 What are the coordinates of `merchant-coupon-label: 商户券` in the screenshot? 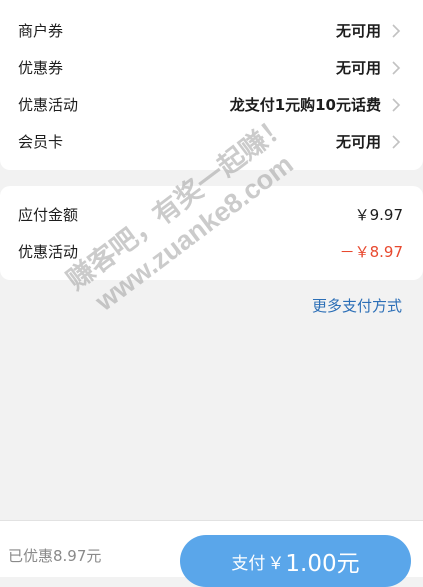 It's located at (41, 31).